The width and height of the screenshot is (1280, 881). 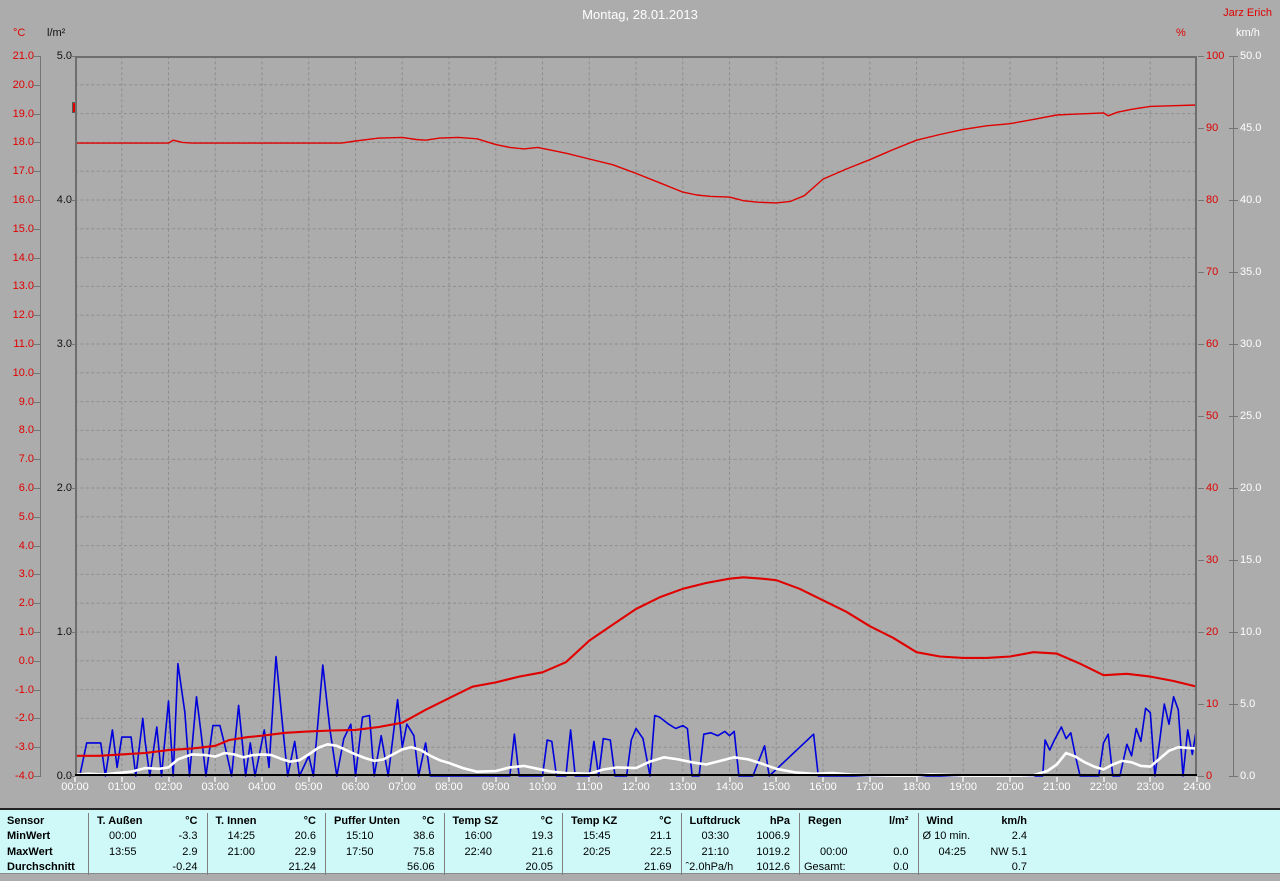 What do you see at coordinates (360, 851) in the screenshot?
I see `cell-time: 17:50` at bounding box center [360, 851].